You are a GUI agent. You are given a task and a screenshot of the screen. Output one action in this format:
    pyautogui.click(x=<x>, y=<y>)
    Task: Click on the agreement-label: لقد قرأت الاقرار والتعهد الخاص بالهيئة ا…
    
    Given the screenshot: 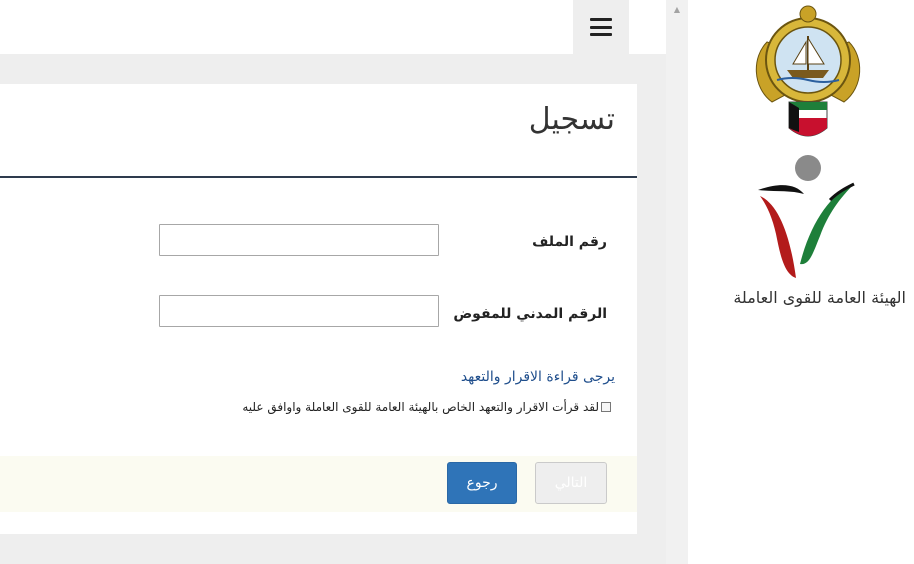 What is the action you would take?
    pyautogui.click(x=420, y=407)
    